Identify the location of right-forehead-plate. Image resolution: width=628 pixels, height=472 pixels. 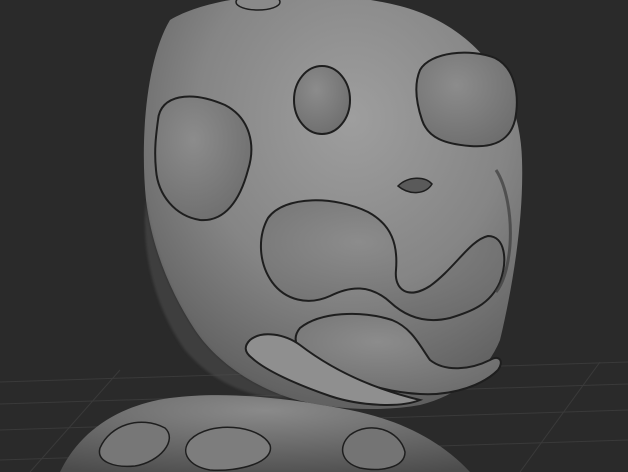
(466, 99).